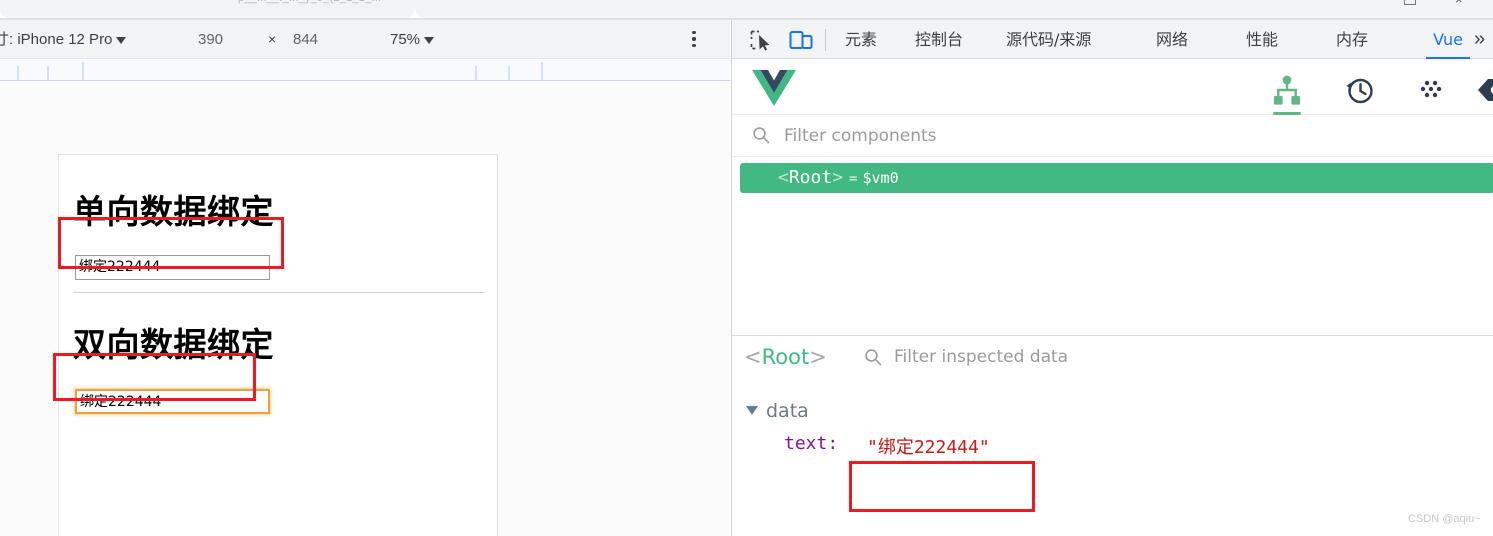  What do you see at coordinates (880, 178) in the screenshot?
I see `tree-vm-ref: $vm0` at bounding box center [880, 178].